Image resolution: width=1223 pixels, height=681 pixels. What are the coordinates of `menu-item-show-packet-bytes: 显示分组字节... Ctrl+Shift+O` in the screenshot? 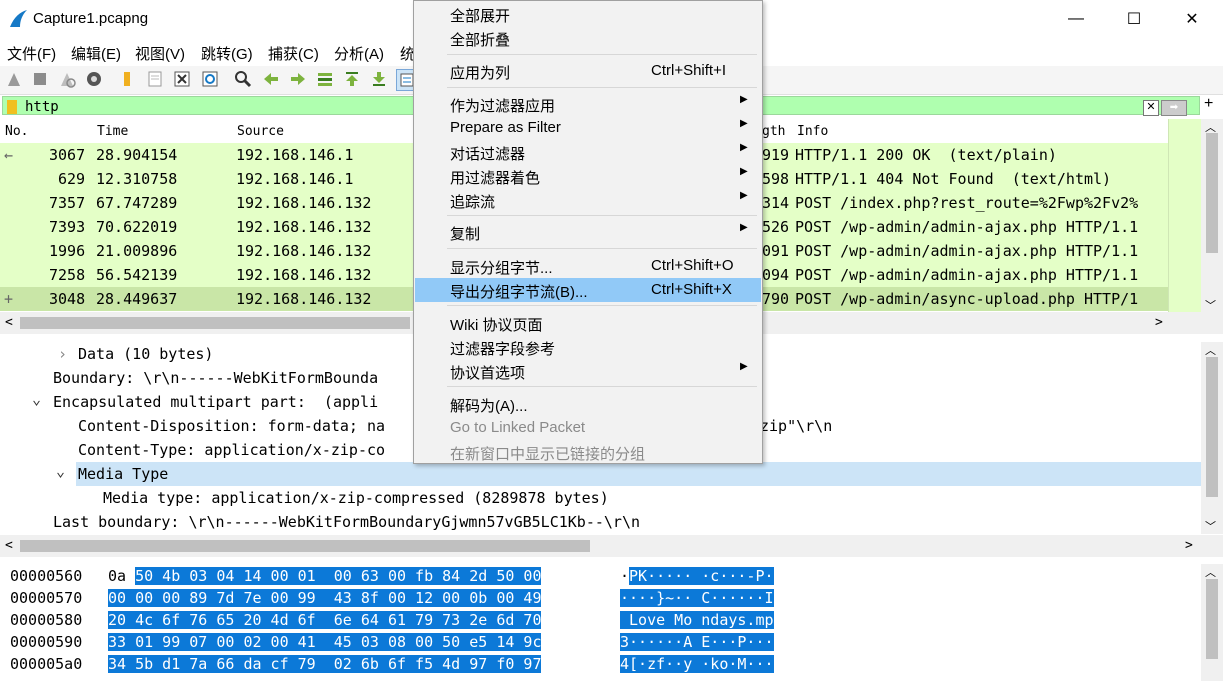 It's located at (588, 266).